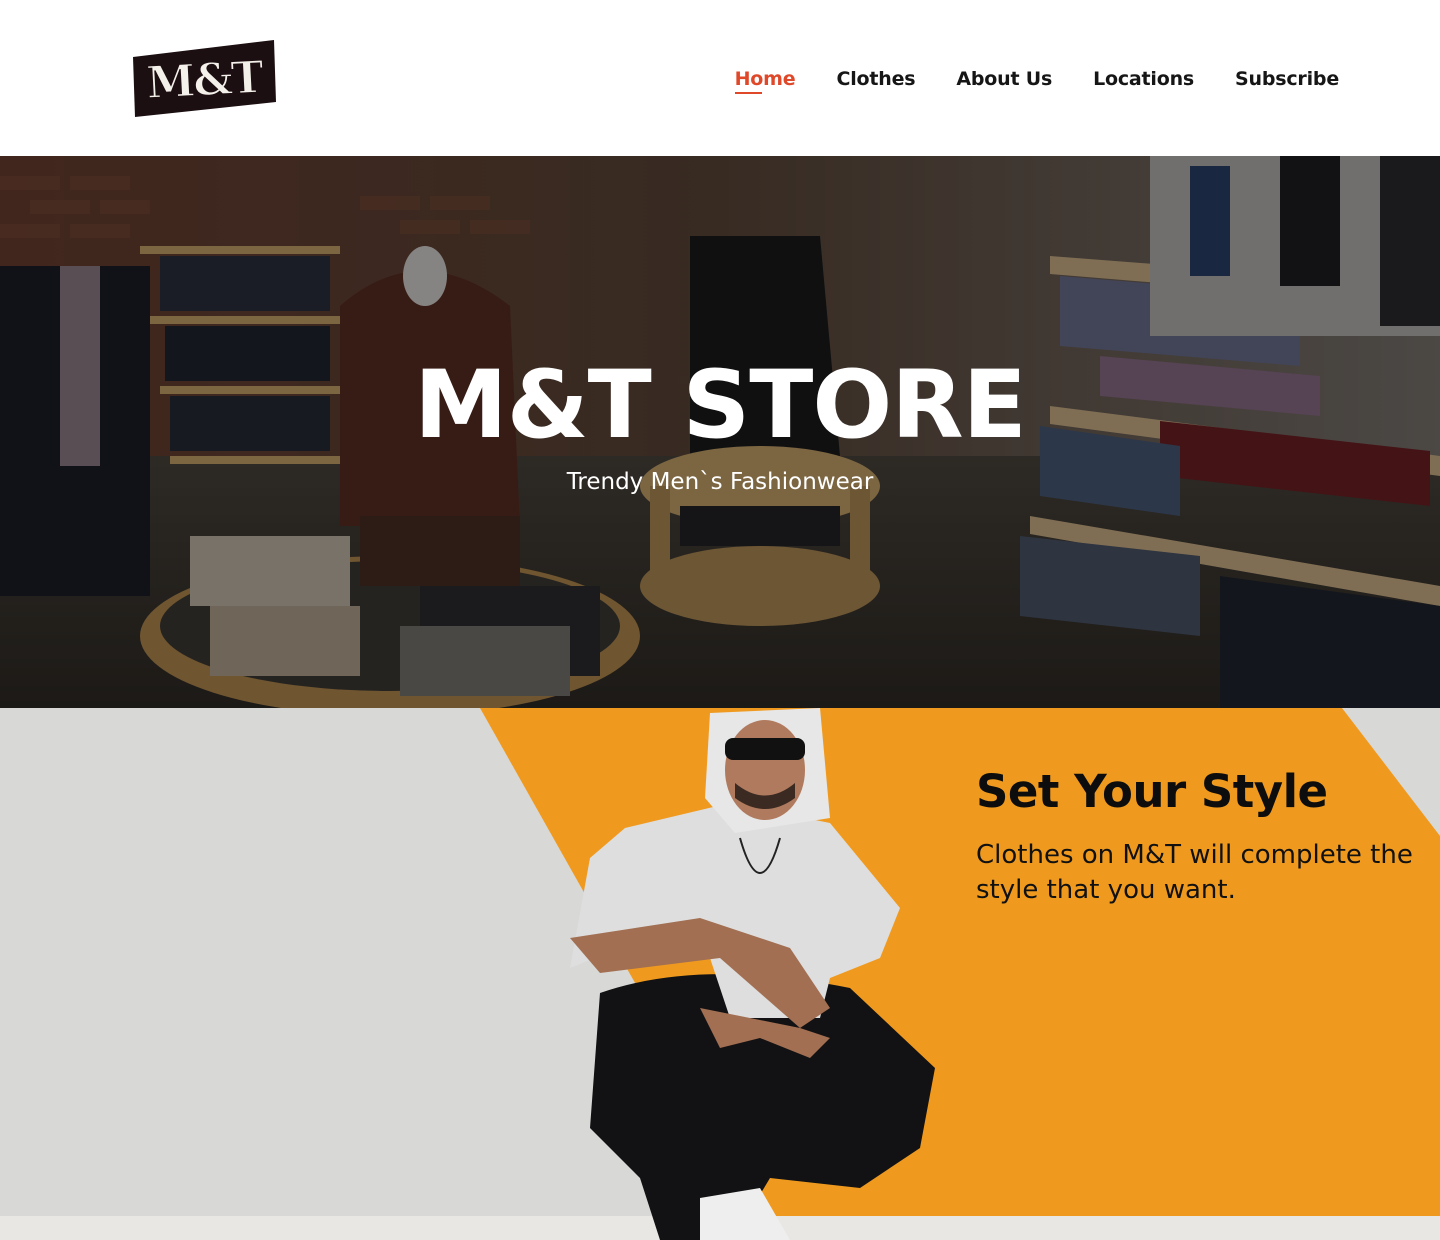  What do you see at coordinates (748, 93) in the screenshot?
I see `active-nav-underline` at bounding box center [748, 93].